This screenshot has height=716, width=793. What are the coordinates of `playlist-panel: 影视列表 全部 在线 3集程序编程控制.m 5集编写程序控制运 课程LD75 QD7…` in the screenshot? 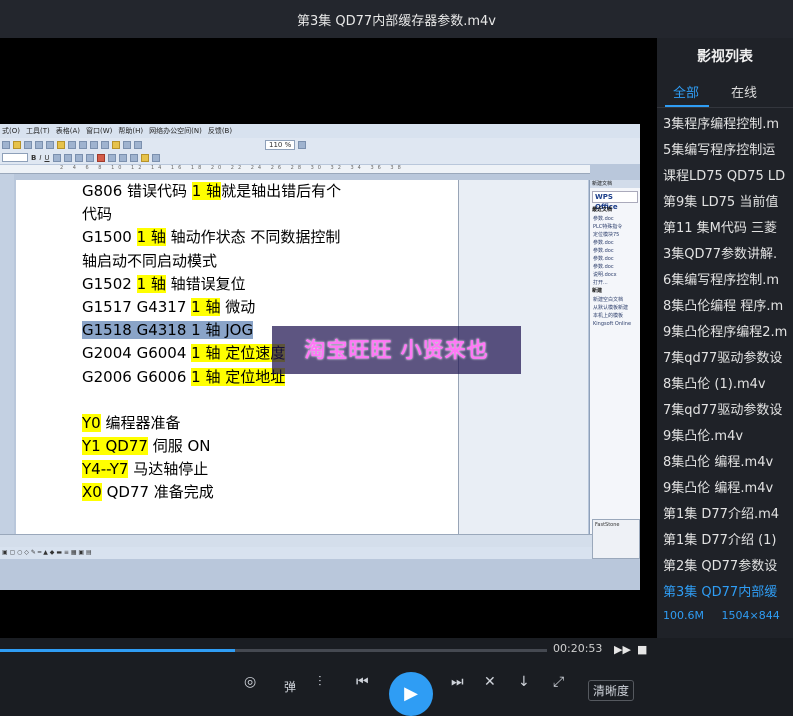 It's located at (725, 338).